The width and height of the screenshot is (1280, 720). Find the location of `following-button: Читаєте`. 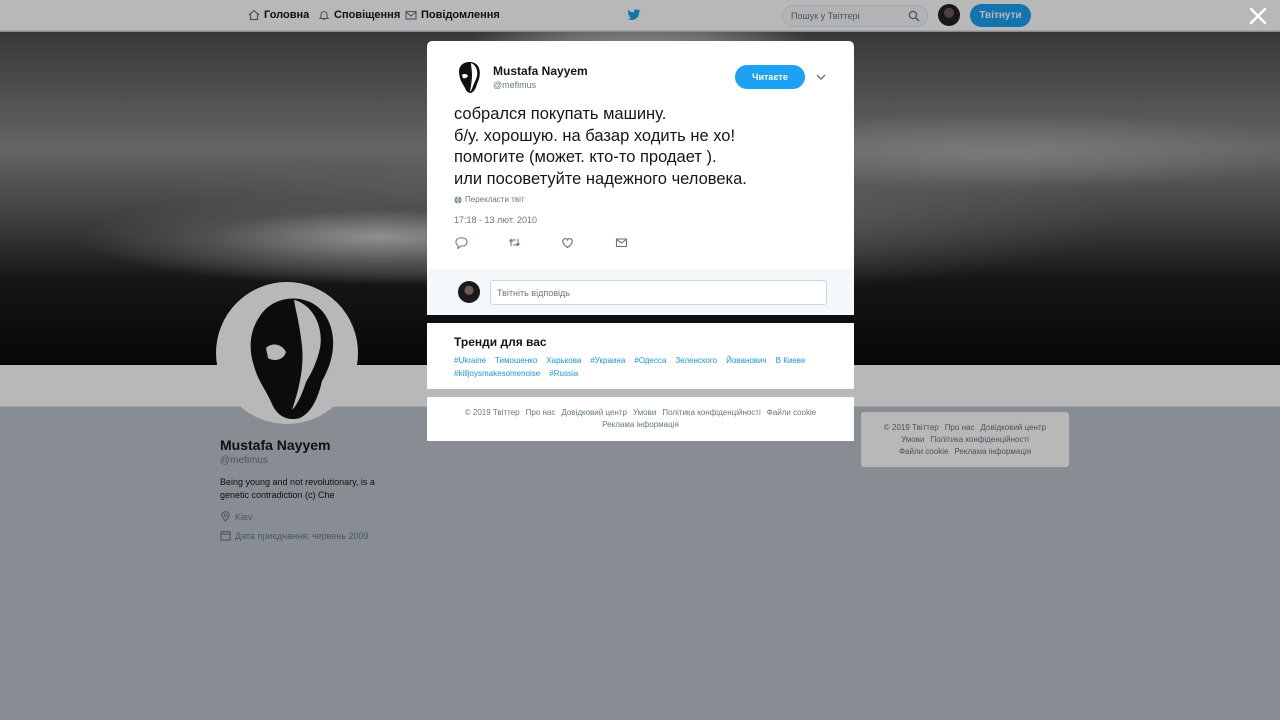

following-button: Читаєте is located at coordinates (770, 77).